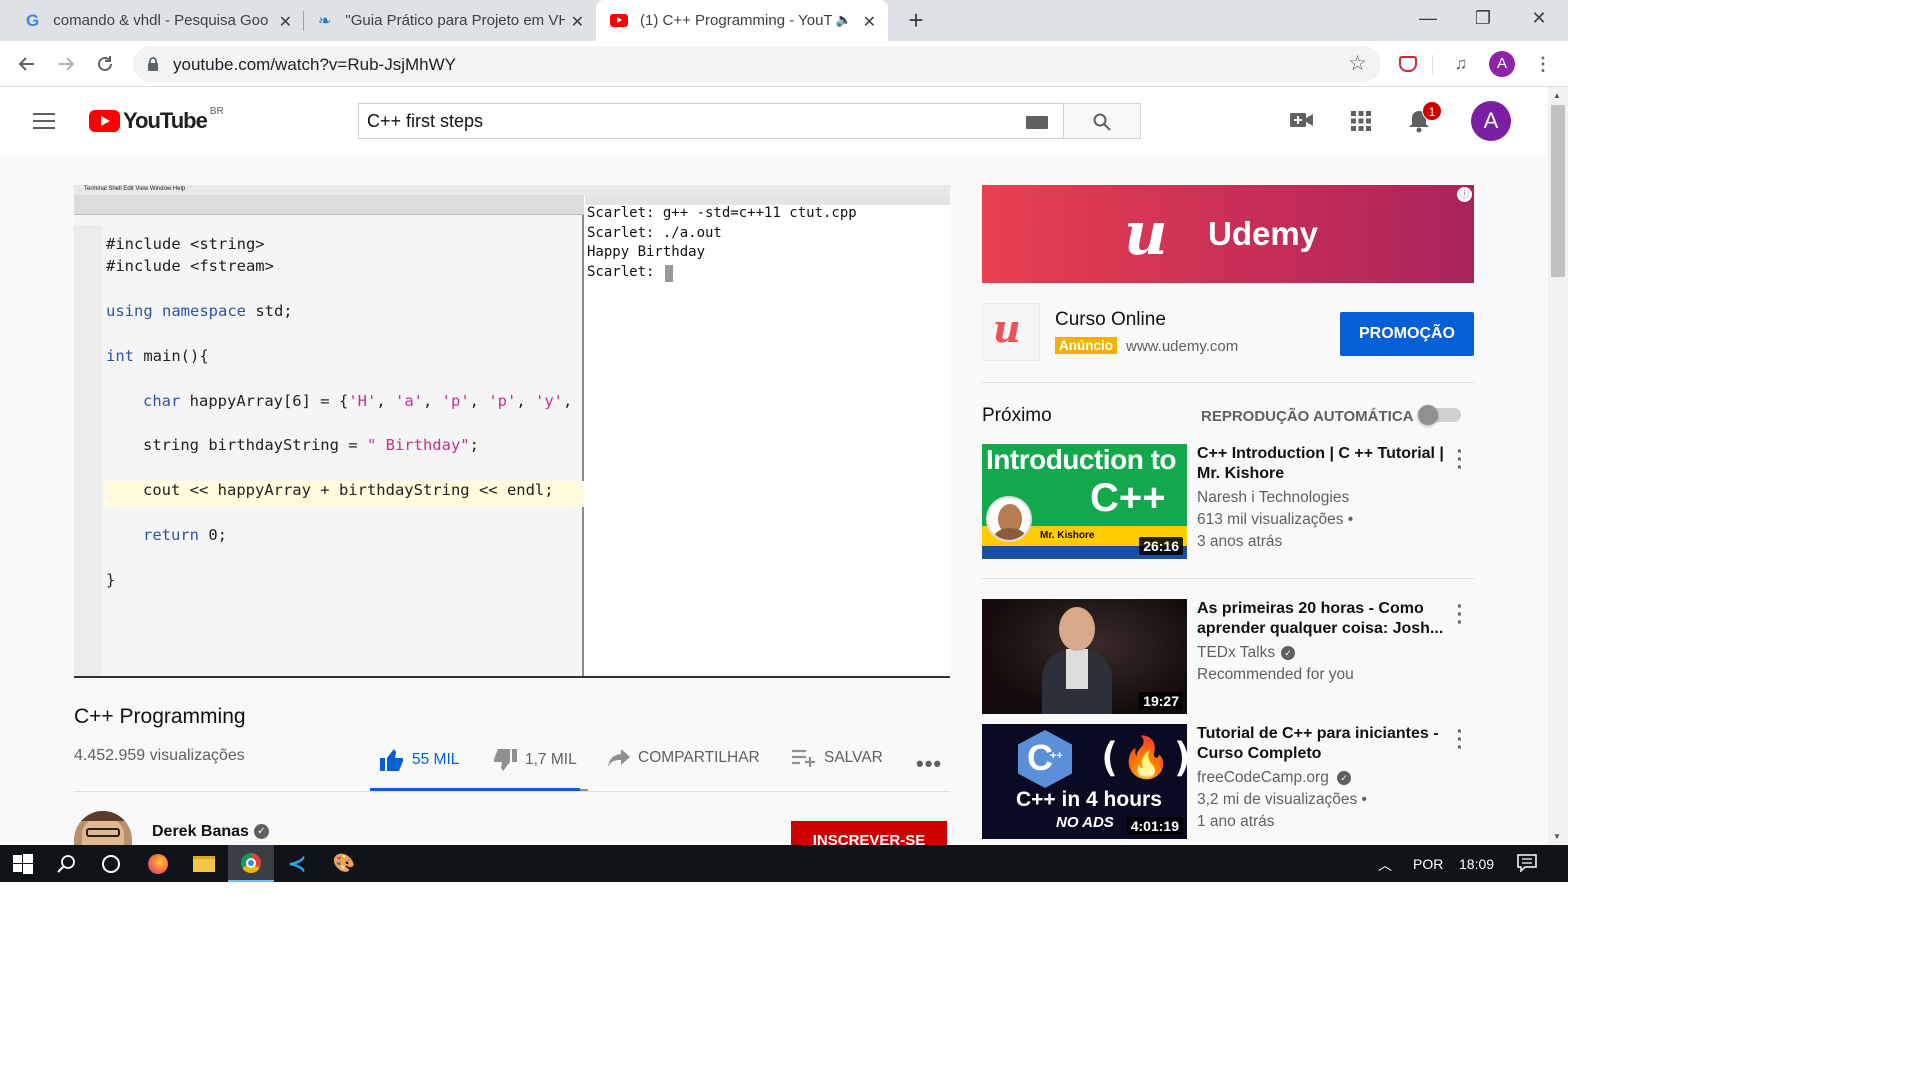  What do you see at coordinates (344, 863) in the screenshot?
I see `taskbar-paint: 🎨` at bounding box center [344, 863].